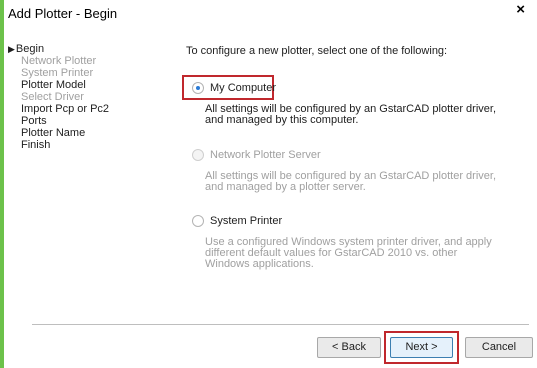 The width and height of the screenshot is (537, 368). Describe the element at coordinates (59, 61) in the screenshot. I see `step-label: Network Plotter` at that location.